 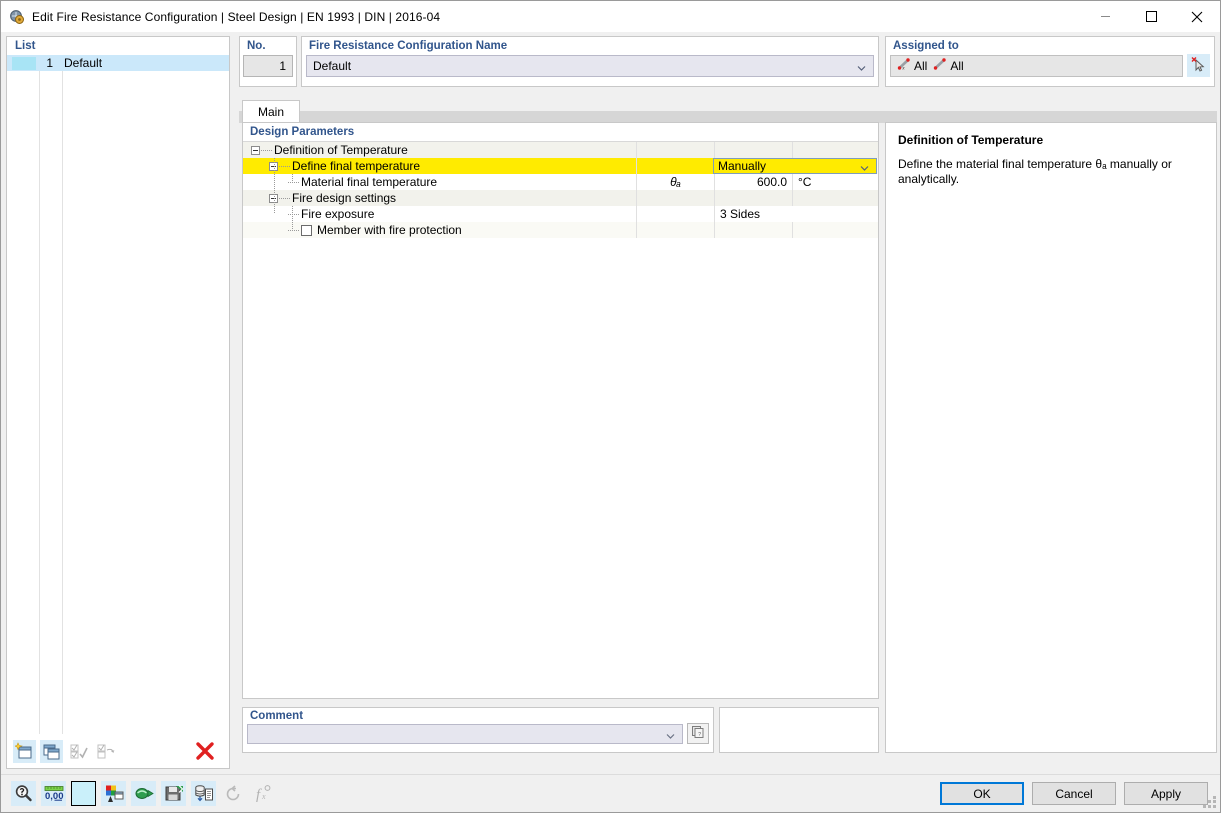 What do you see at coordinates (1197, 16) in the screenshot?
I see `close-button` at bounding box center [1197, 16].